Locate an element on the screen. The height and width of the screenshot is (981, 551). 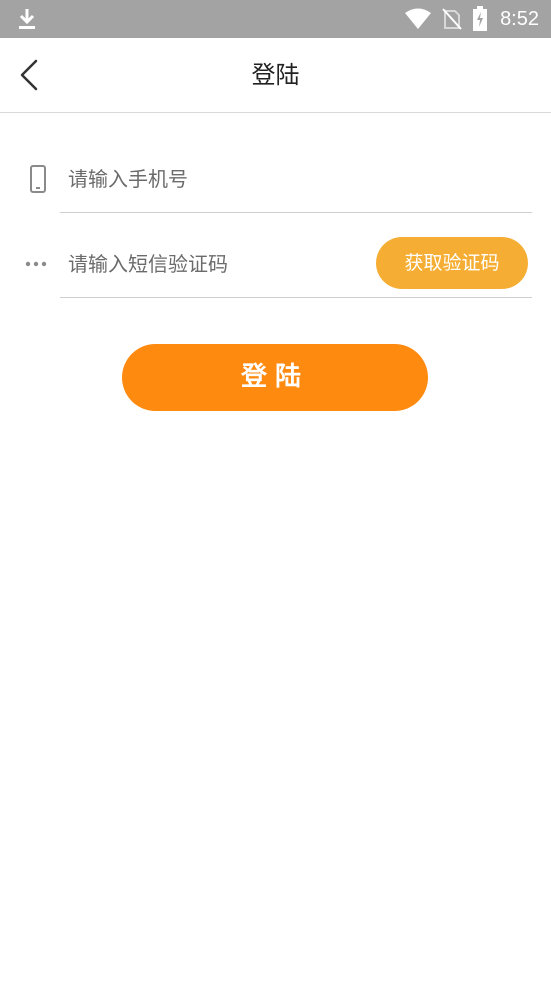
page-title: 登陆 is located at coordinates (275, 75).